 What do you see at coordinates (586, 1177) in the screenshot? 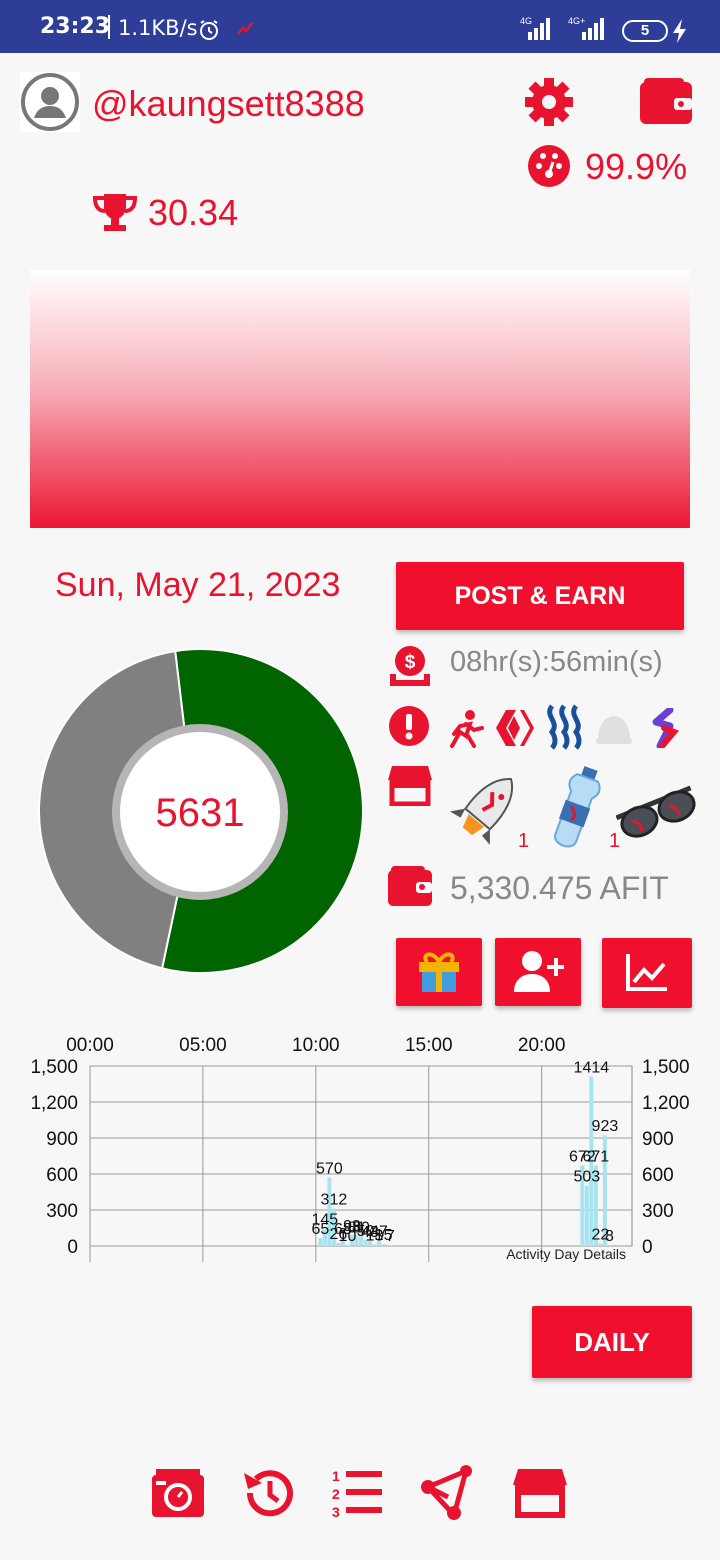
I see `bar-value-label: 503` at bounding box center [586, 1177].